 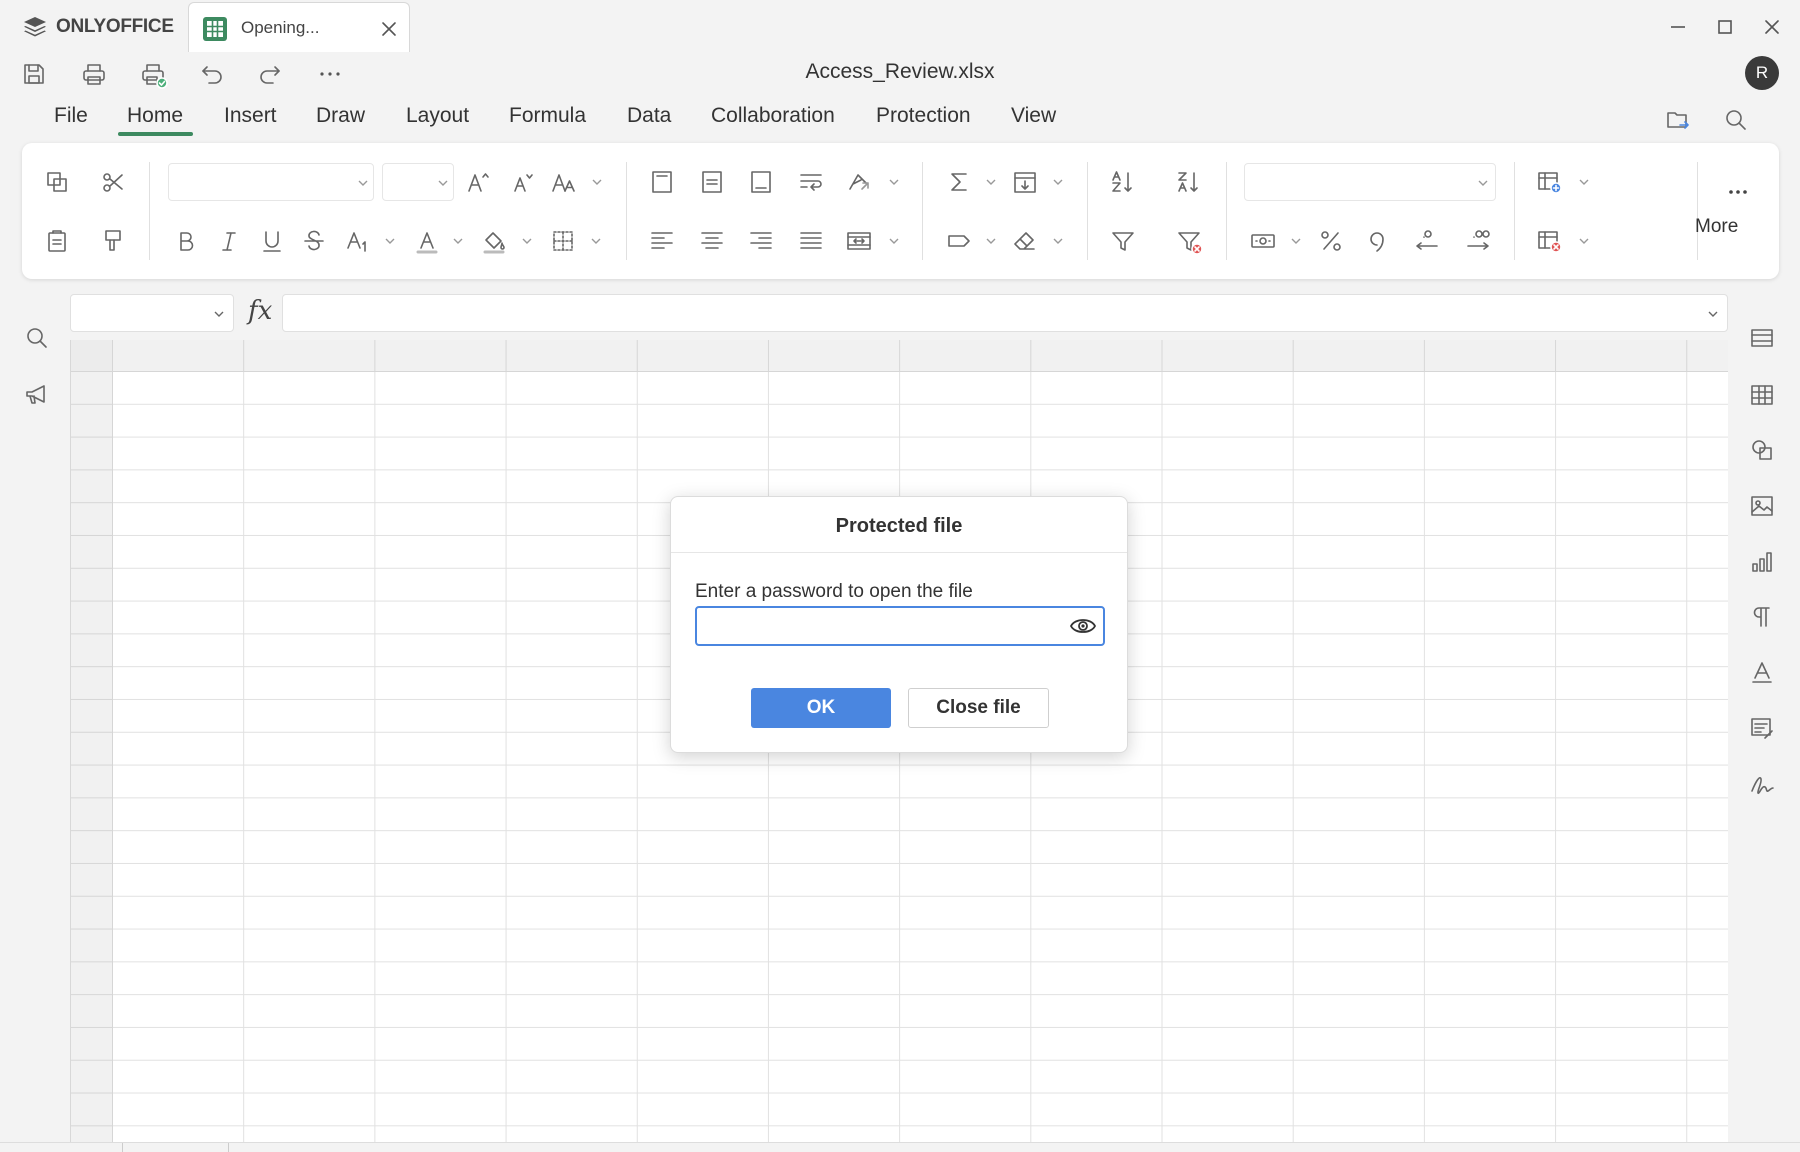 I want to click on search-icon, so click(x=1736, y=120).